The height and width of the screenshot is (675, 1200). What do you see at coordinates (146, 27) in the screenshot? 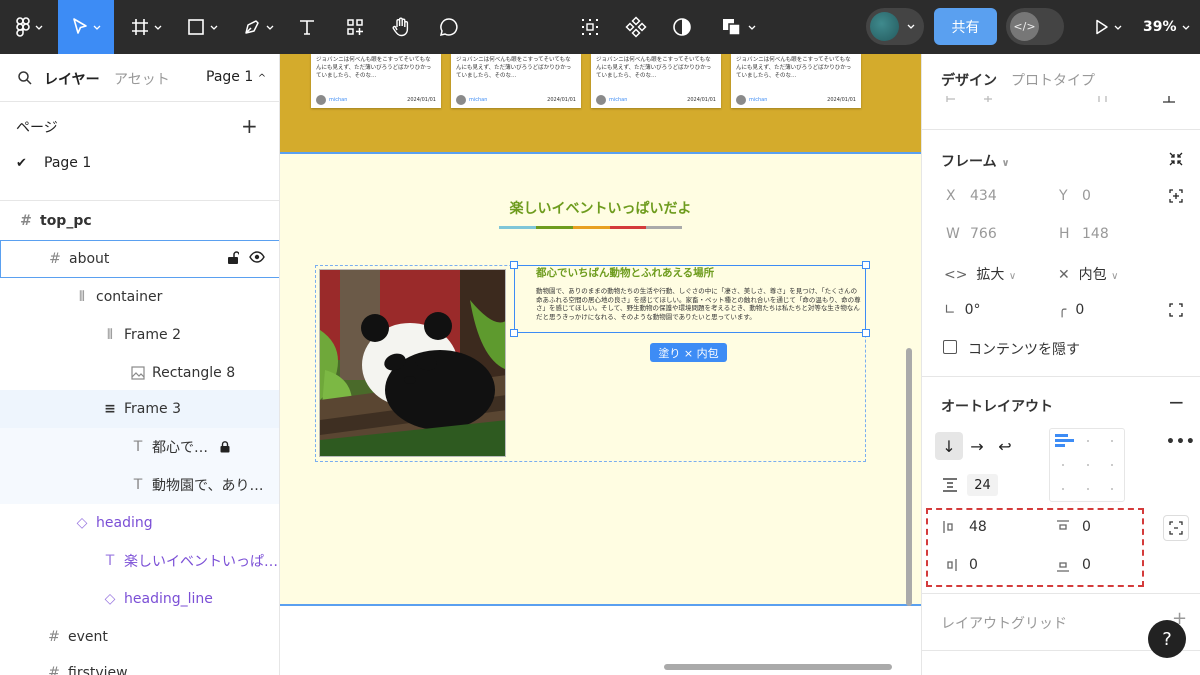
I see `frame-tool-button` at bounding box center [146, 27].